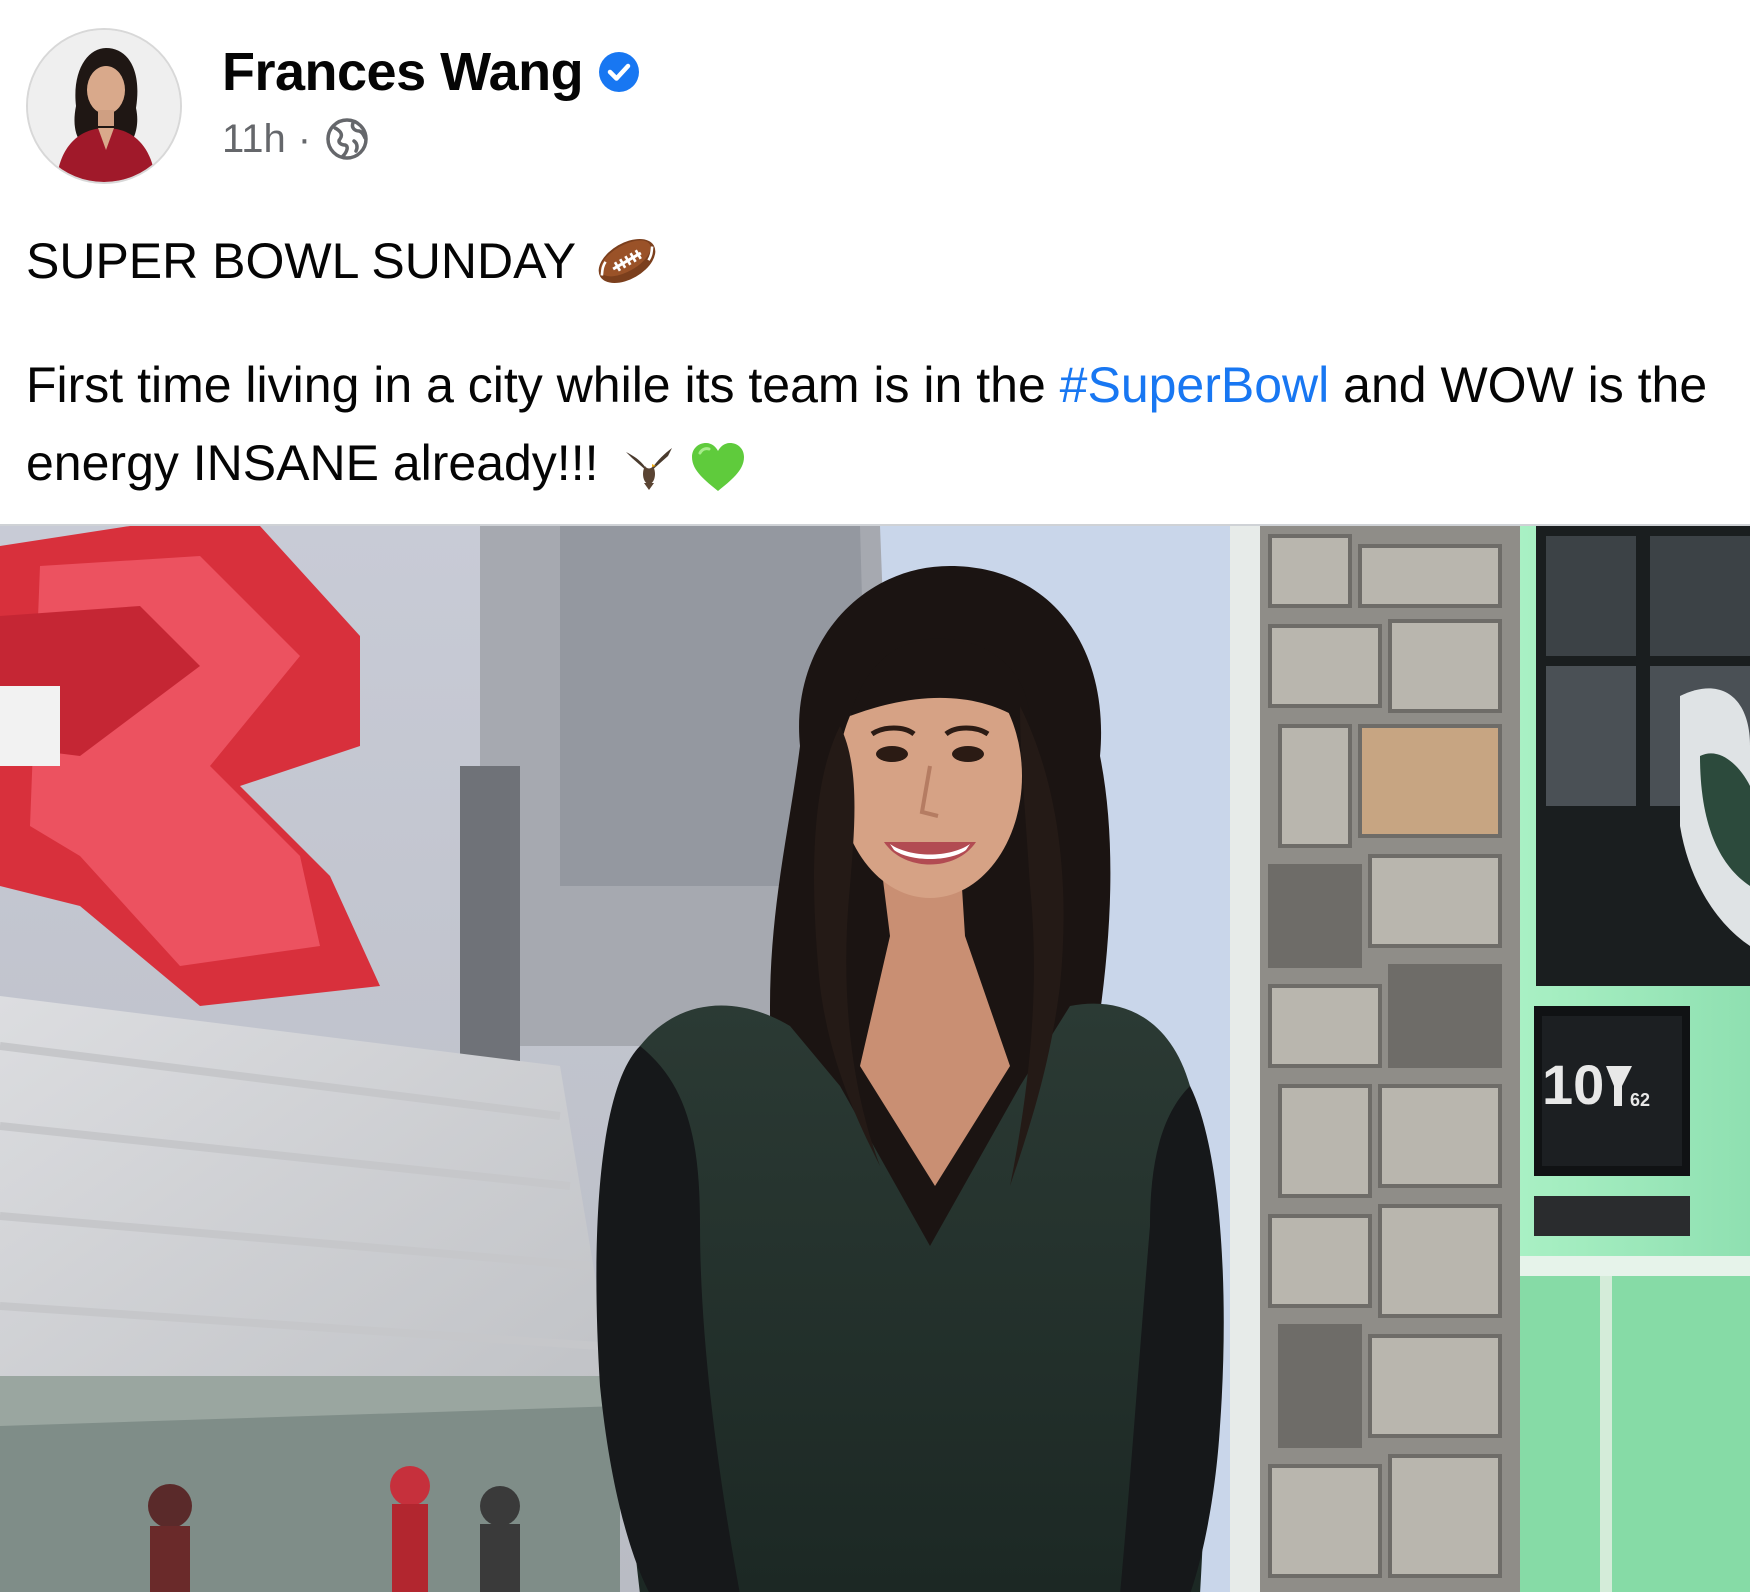  Describe the element at coordinates (619, 72) in the screenshot. I see `verified-badge-icon` at that location.